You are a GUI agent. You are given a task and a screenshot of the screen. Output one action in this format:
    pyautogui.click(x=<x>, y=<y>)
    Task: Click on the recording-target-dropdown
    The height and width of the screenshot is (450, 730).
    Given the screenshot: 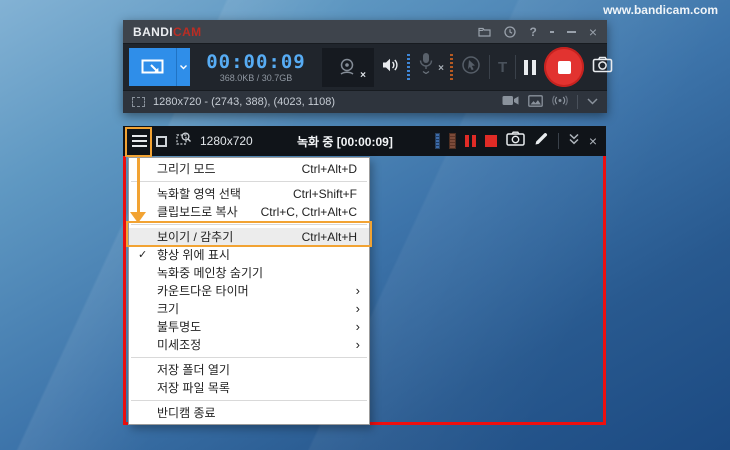 What is the action you would take?
    pyautogui.click(x=183, y=67)
    